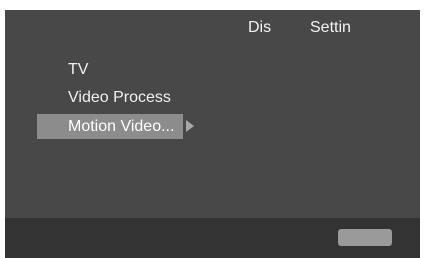 This screenshot has height=258, width=425. I want to click on tab-settings: Settin, so click(330, 28).